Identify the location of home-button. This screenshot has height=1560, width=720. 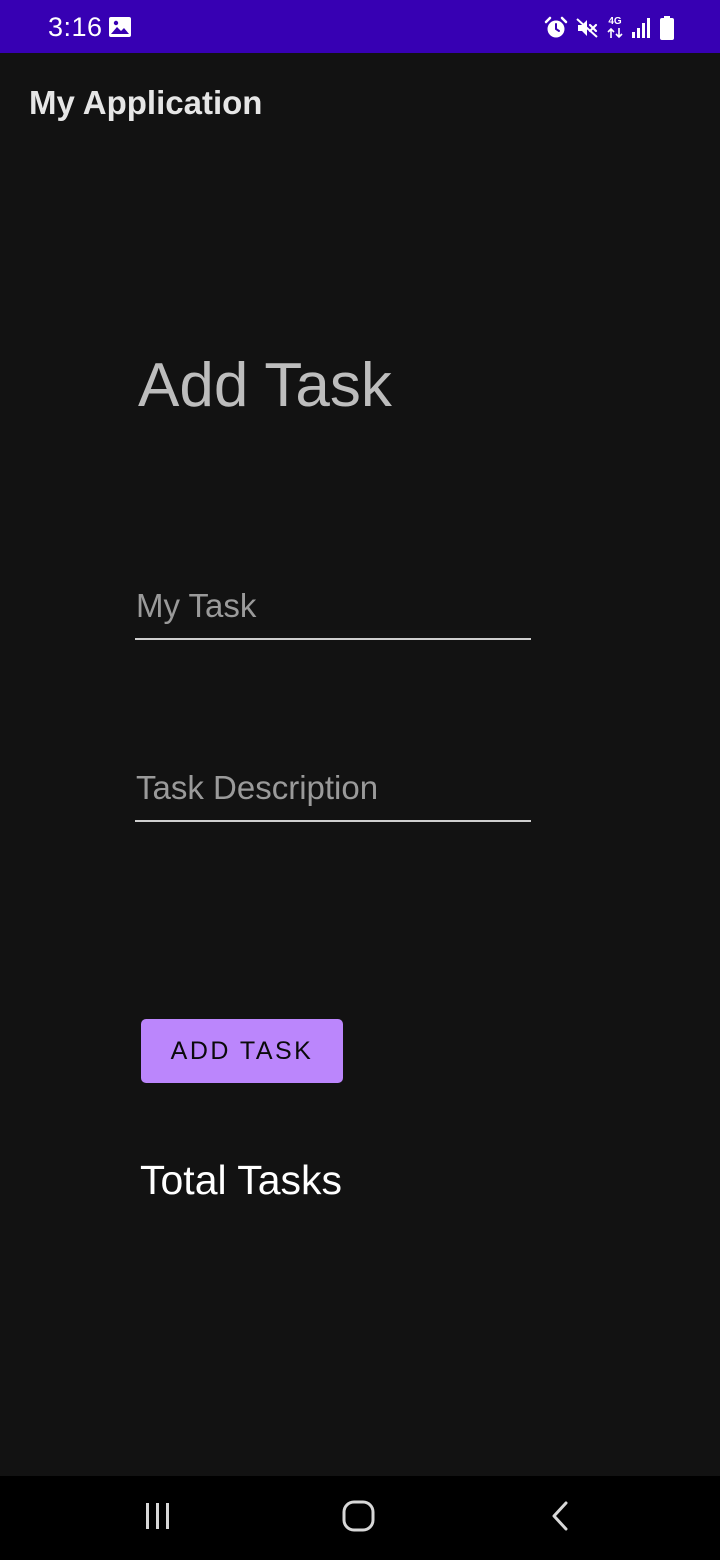
(359, 1518).